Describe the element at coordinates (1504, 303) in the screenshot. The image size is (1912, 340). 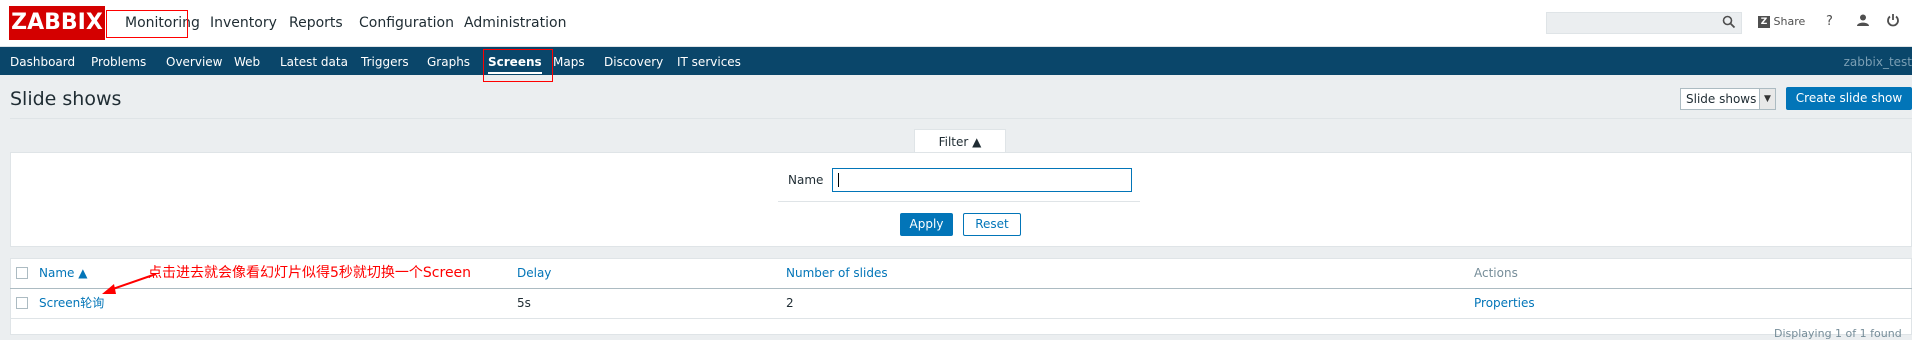
I see `row-properties-link: Properties` at that location.